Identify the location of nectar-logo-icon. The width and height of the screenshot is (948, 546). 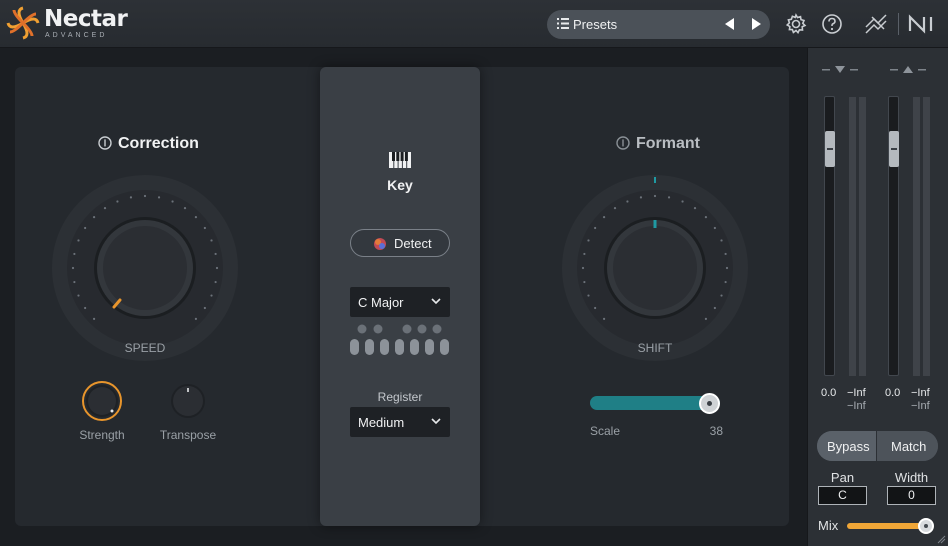
(23, 23).